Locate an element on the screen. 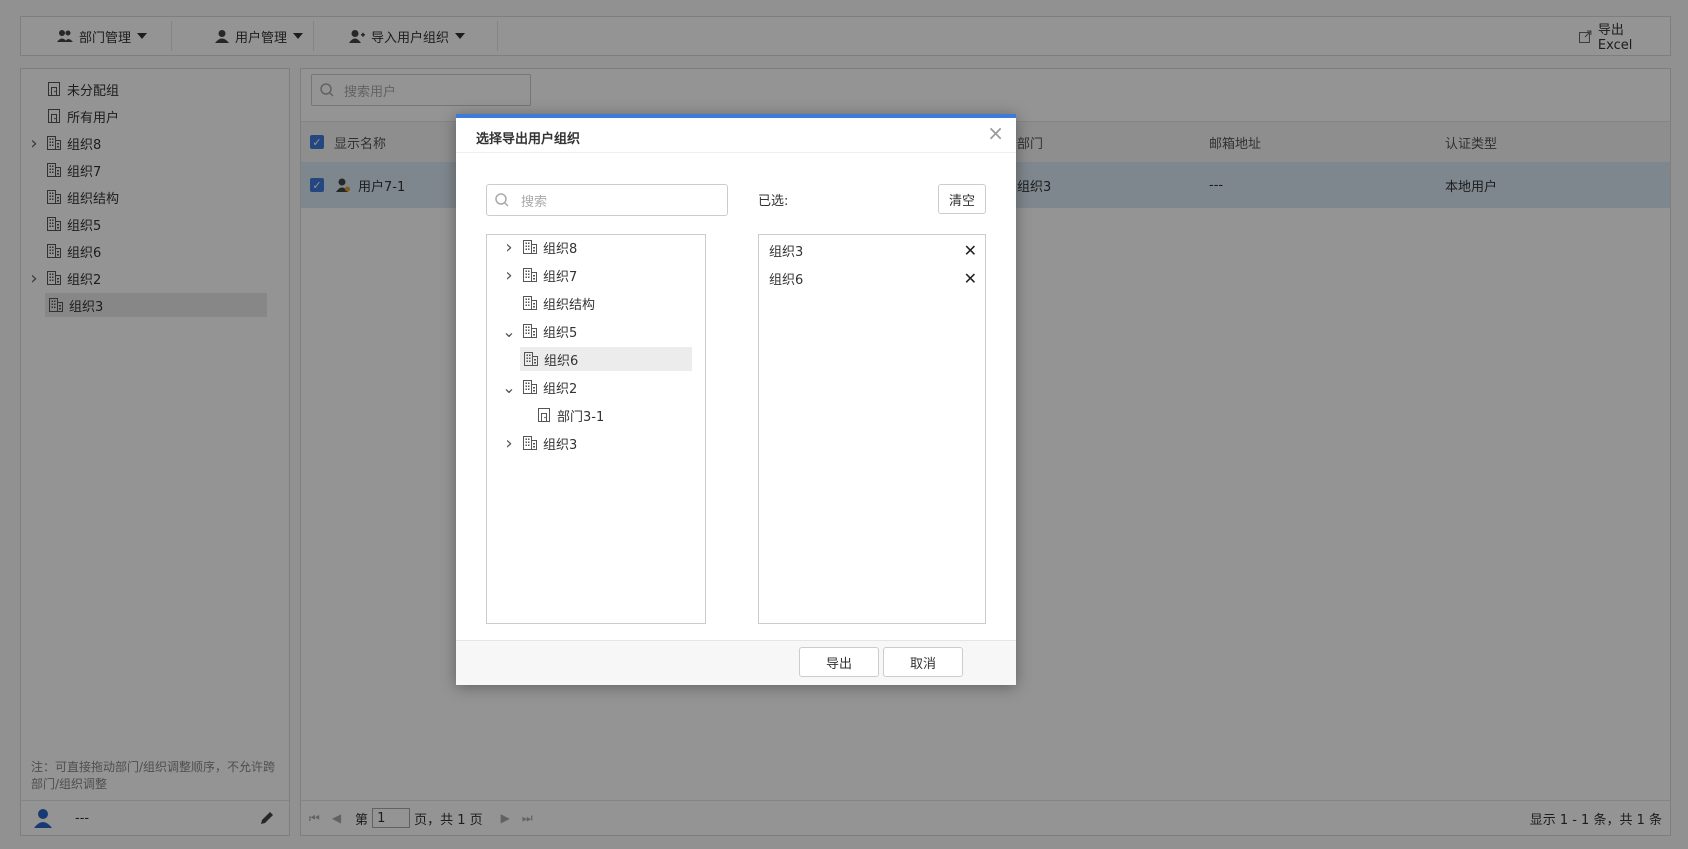  org-tree-item-label: 部门3-1 is located at coordinates (581, 417).